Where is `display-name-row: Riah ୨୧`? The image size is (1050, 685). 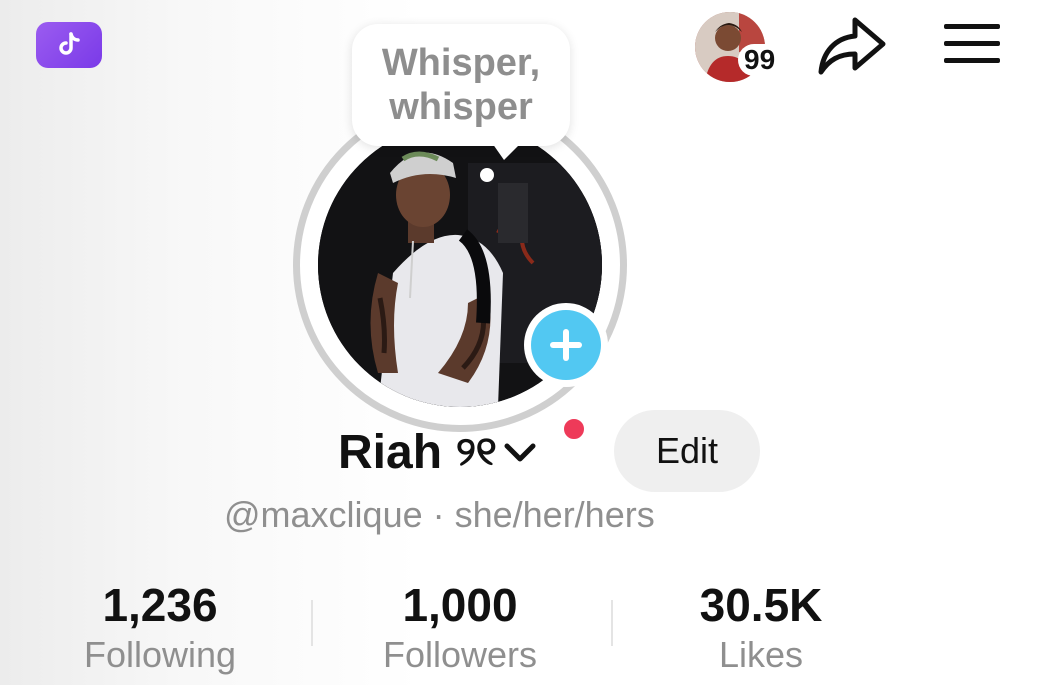 display-name-row: Riah ୨୧ is located at coordinates (437, 452).